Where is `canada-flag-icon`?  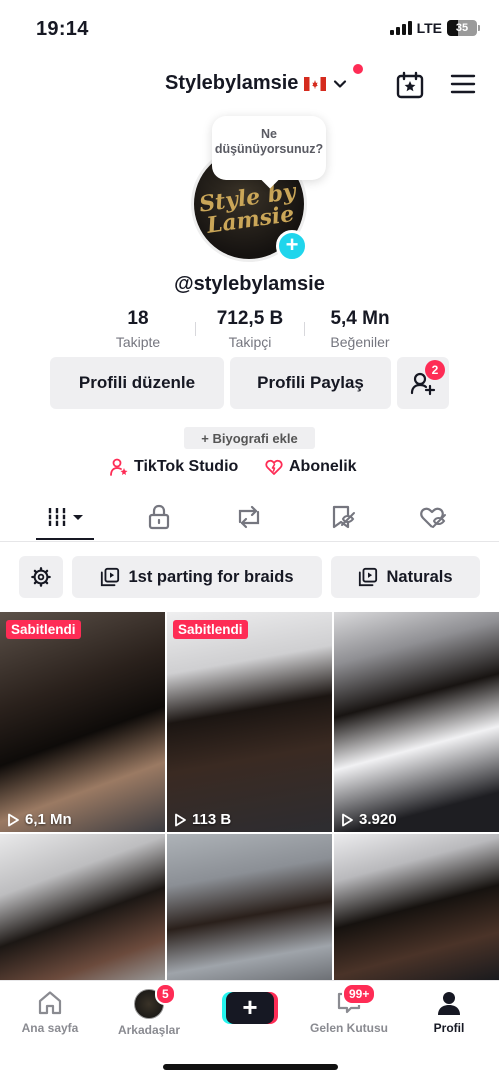
canada-flag-icon is located at coordinates (315, 83).